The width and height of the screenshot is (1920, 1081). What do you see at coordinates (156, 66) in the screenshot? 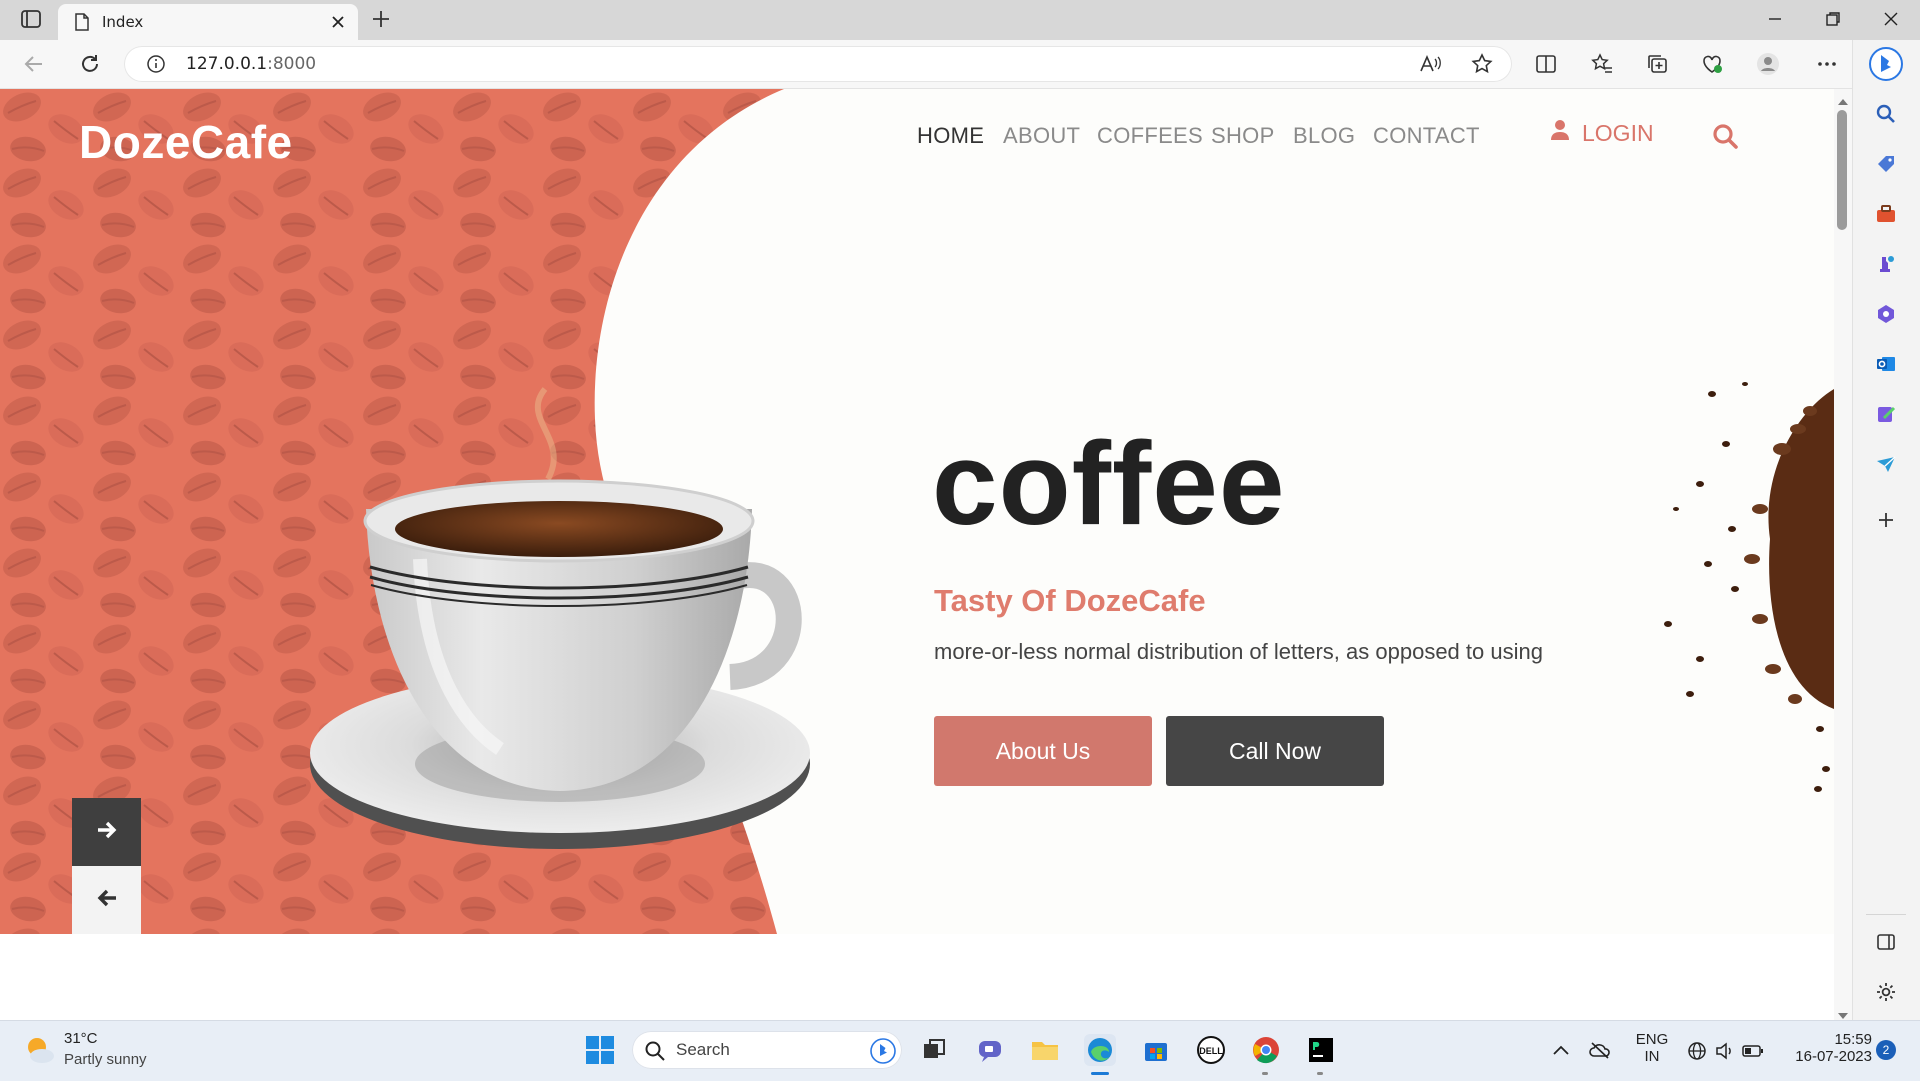
I see `site-info-icon` at bounding box center [156, 66].